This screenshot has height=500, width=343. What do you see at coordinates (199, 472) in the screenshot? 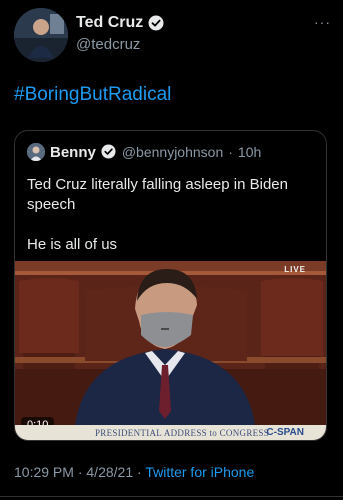
I see `tweet-source-link: Twitter for iPhone` at bounding box center [199, 472].